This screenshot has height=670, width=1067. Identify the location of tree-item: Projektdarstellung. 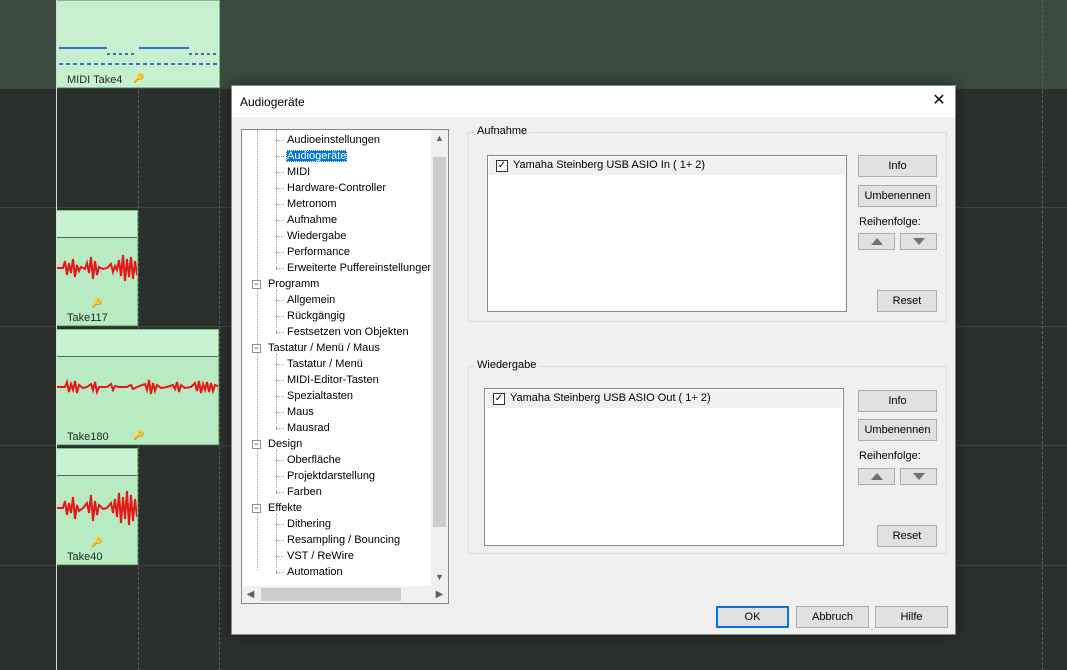
(331, 476).